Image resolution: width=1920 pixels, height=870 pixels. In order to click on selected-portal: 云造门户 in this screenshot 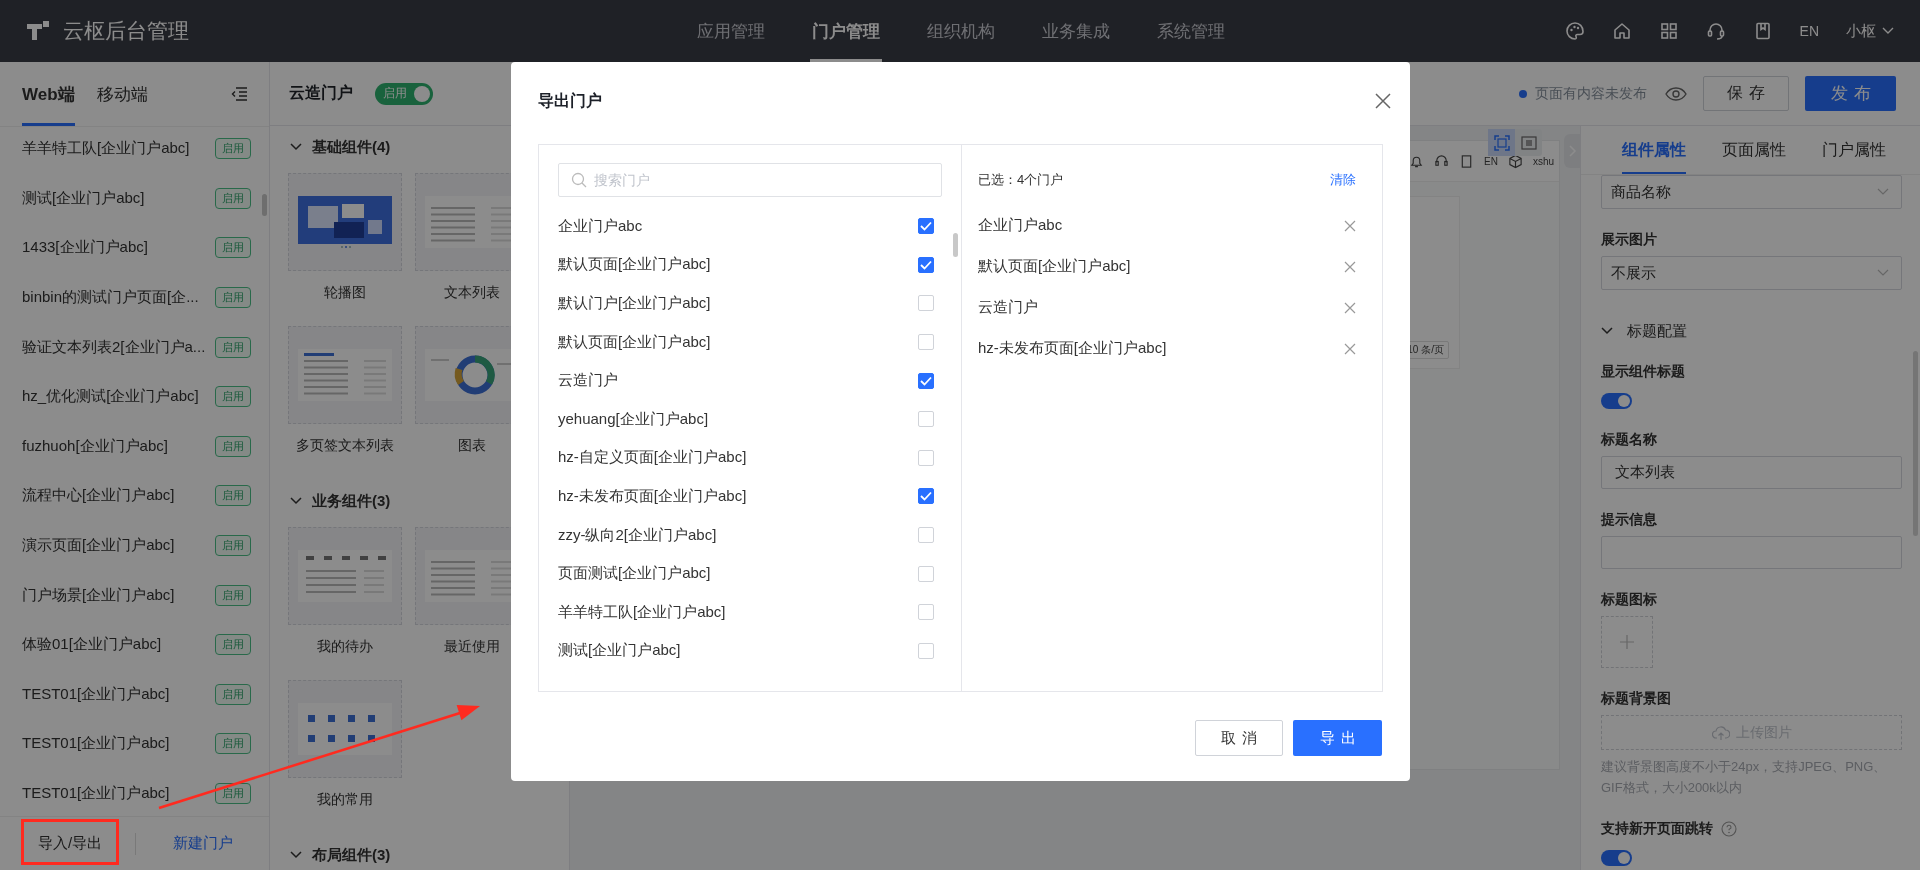, I will do `click(1008, 307)`.